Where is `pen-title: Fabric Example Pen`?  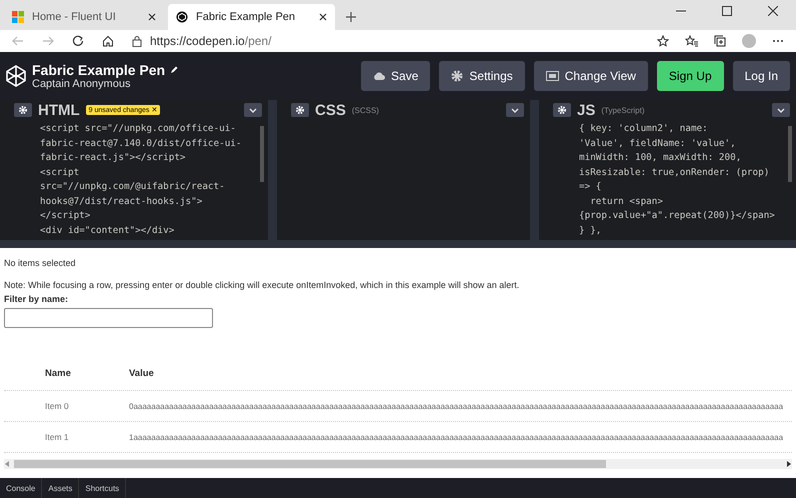 pen-title: Fabric Example Pen is located at coordinates (99, 70).